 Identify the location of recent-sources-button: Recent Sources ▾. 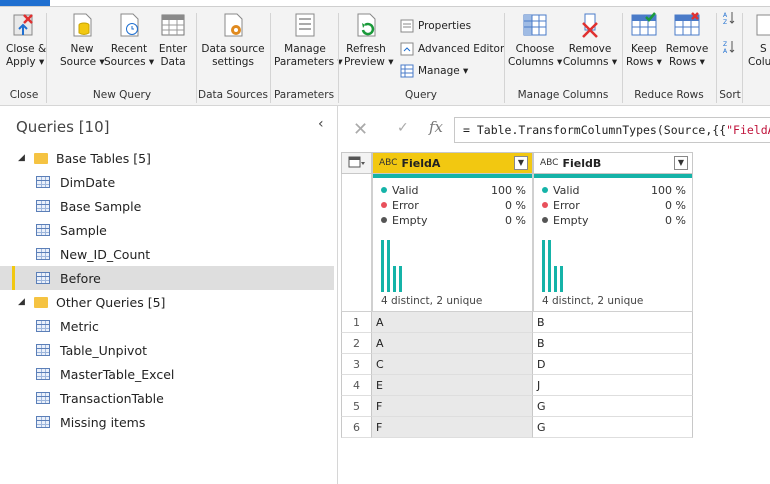
(129, 40).